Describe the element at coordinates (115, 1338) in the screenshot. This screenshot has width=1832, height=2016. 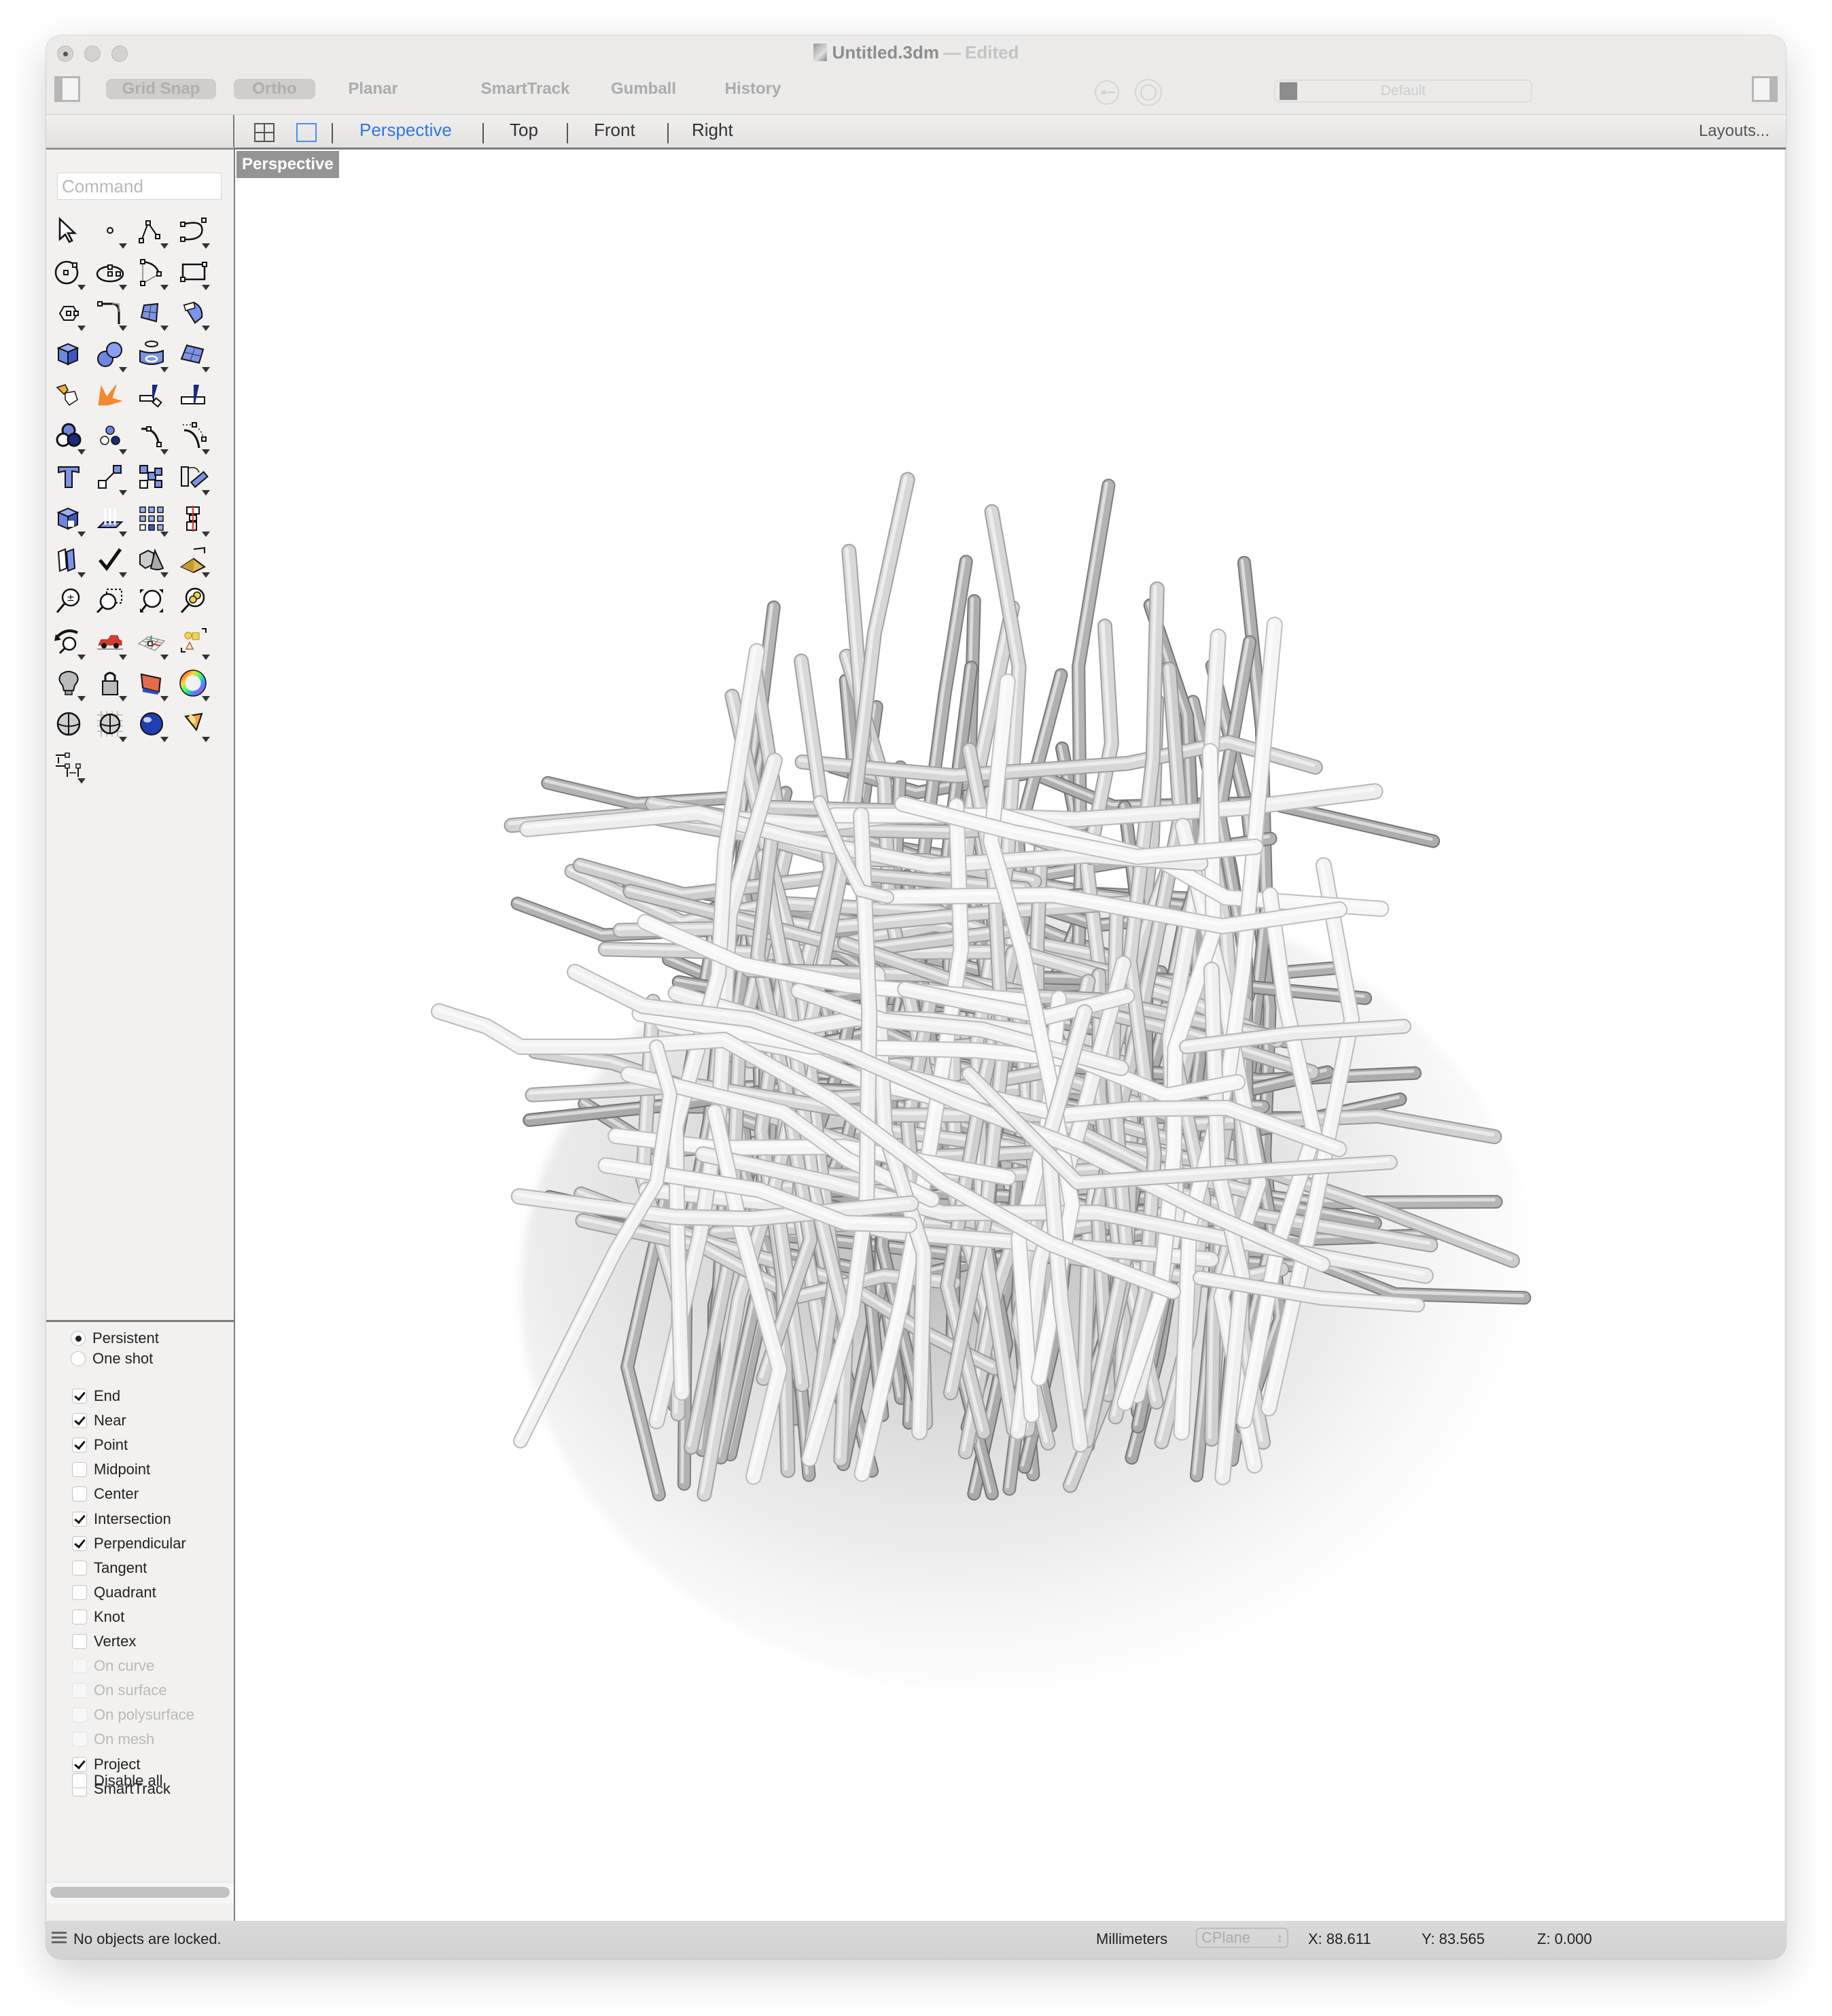
I see `osnap-mode-persistent: Persistent` at that location.